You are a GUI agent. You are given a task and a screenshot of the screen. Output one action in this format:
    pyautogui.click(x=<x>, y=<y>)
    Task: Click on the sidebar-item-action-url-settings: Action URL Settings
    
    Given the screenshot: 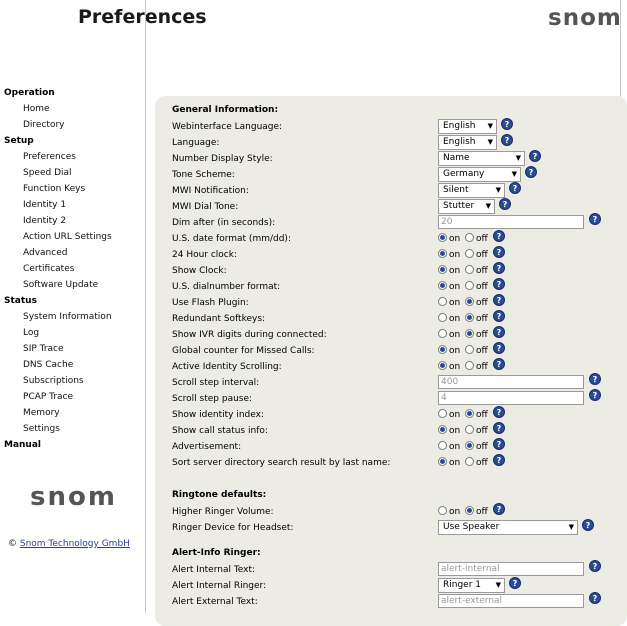 What is the action you would take?
    pyautogui.click(x=72, y=237)
    